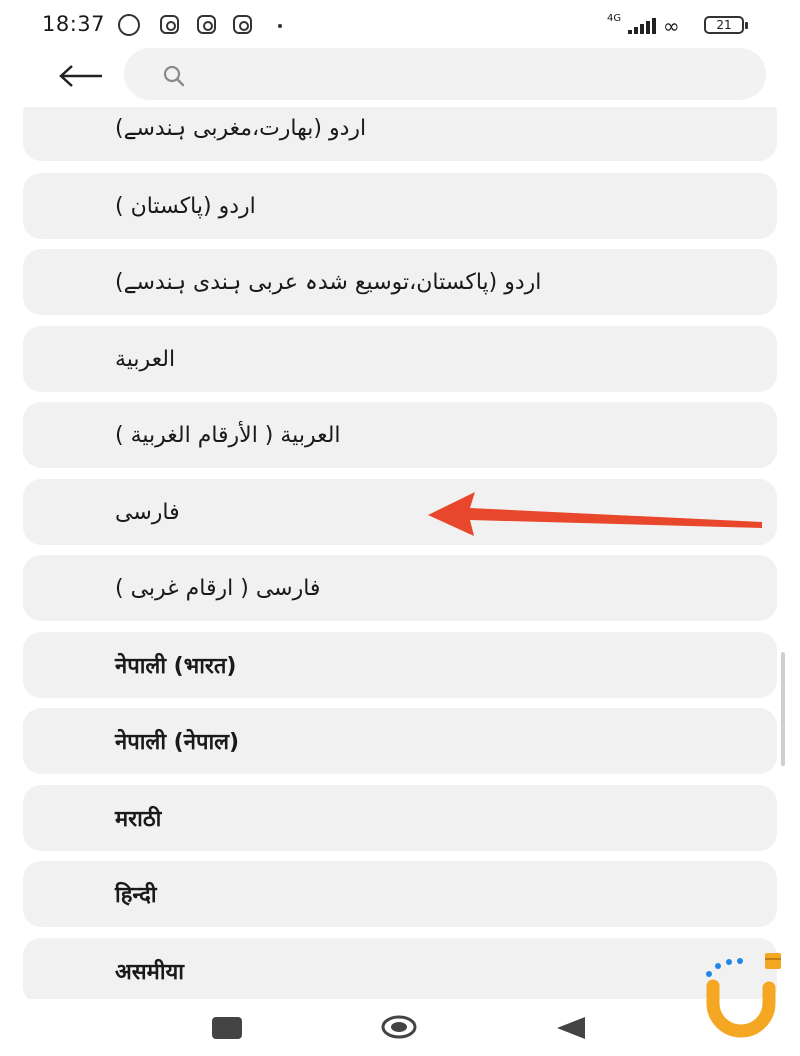 This screenshot has width=800, height=1056. What do you see at coordinates (147, 512) in the screenshot?
I see `language-label: فارسی` at bounding box center [147, 512].